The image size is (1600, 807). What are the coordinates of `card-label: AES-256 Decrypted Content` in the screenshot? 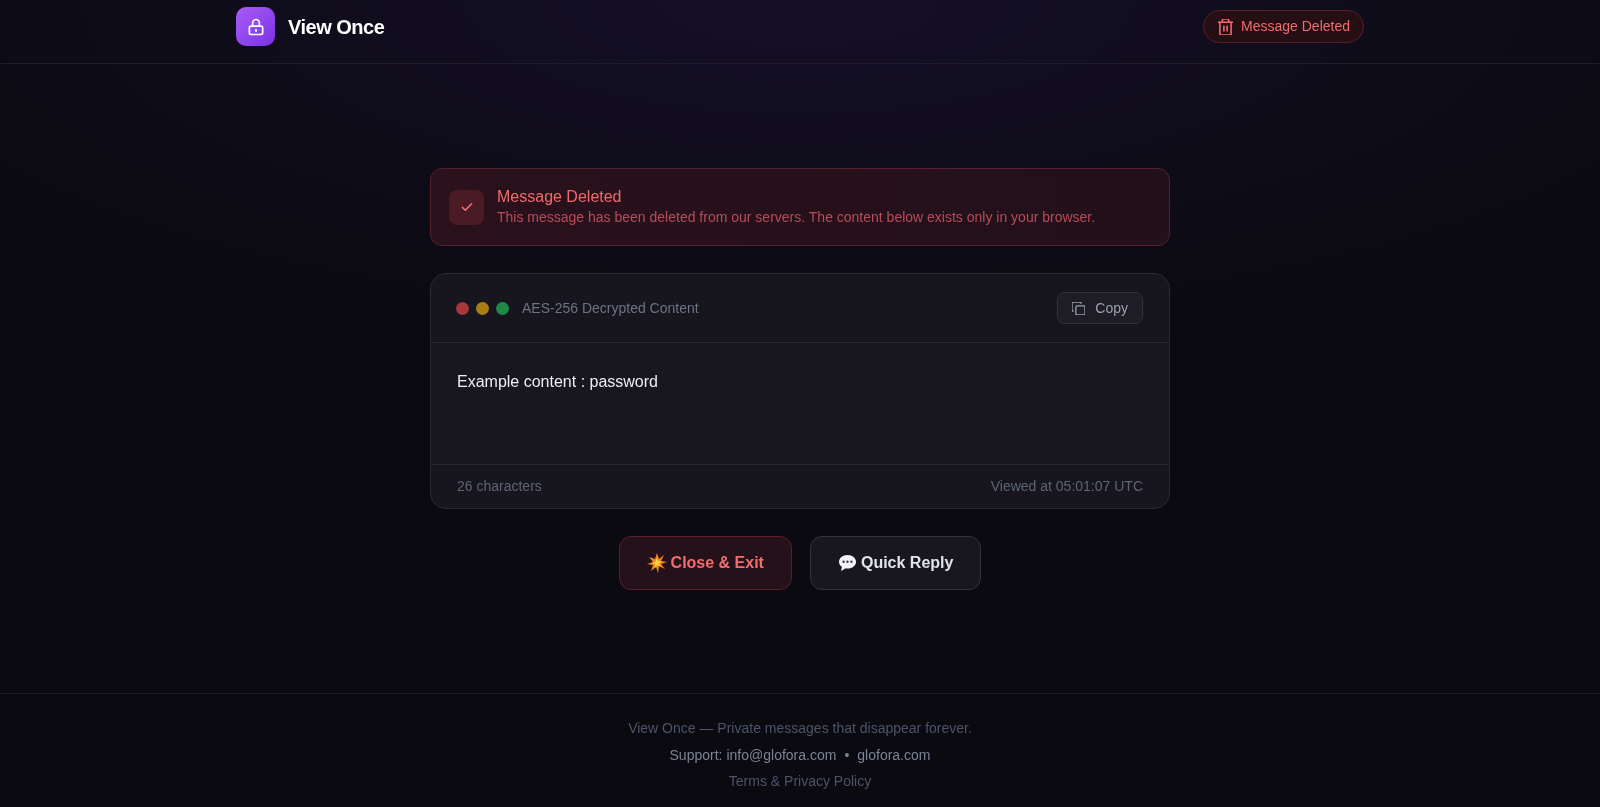 It's located at (610, 308).